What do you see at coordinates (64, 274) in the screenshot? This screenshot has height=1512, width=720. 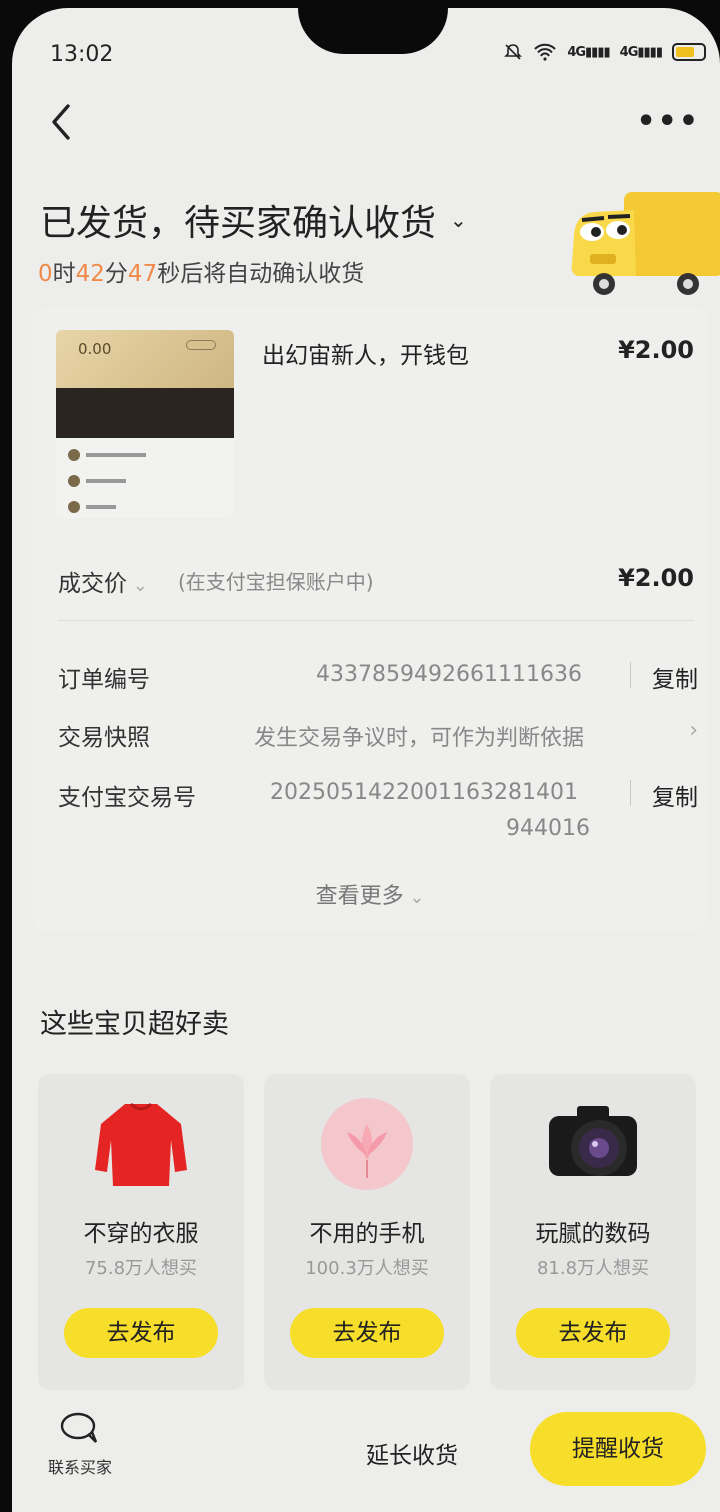 I see `countdown-hours-unit: 时` at bounding box center [64, 274].